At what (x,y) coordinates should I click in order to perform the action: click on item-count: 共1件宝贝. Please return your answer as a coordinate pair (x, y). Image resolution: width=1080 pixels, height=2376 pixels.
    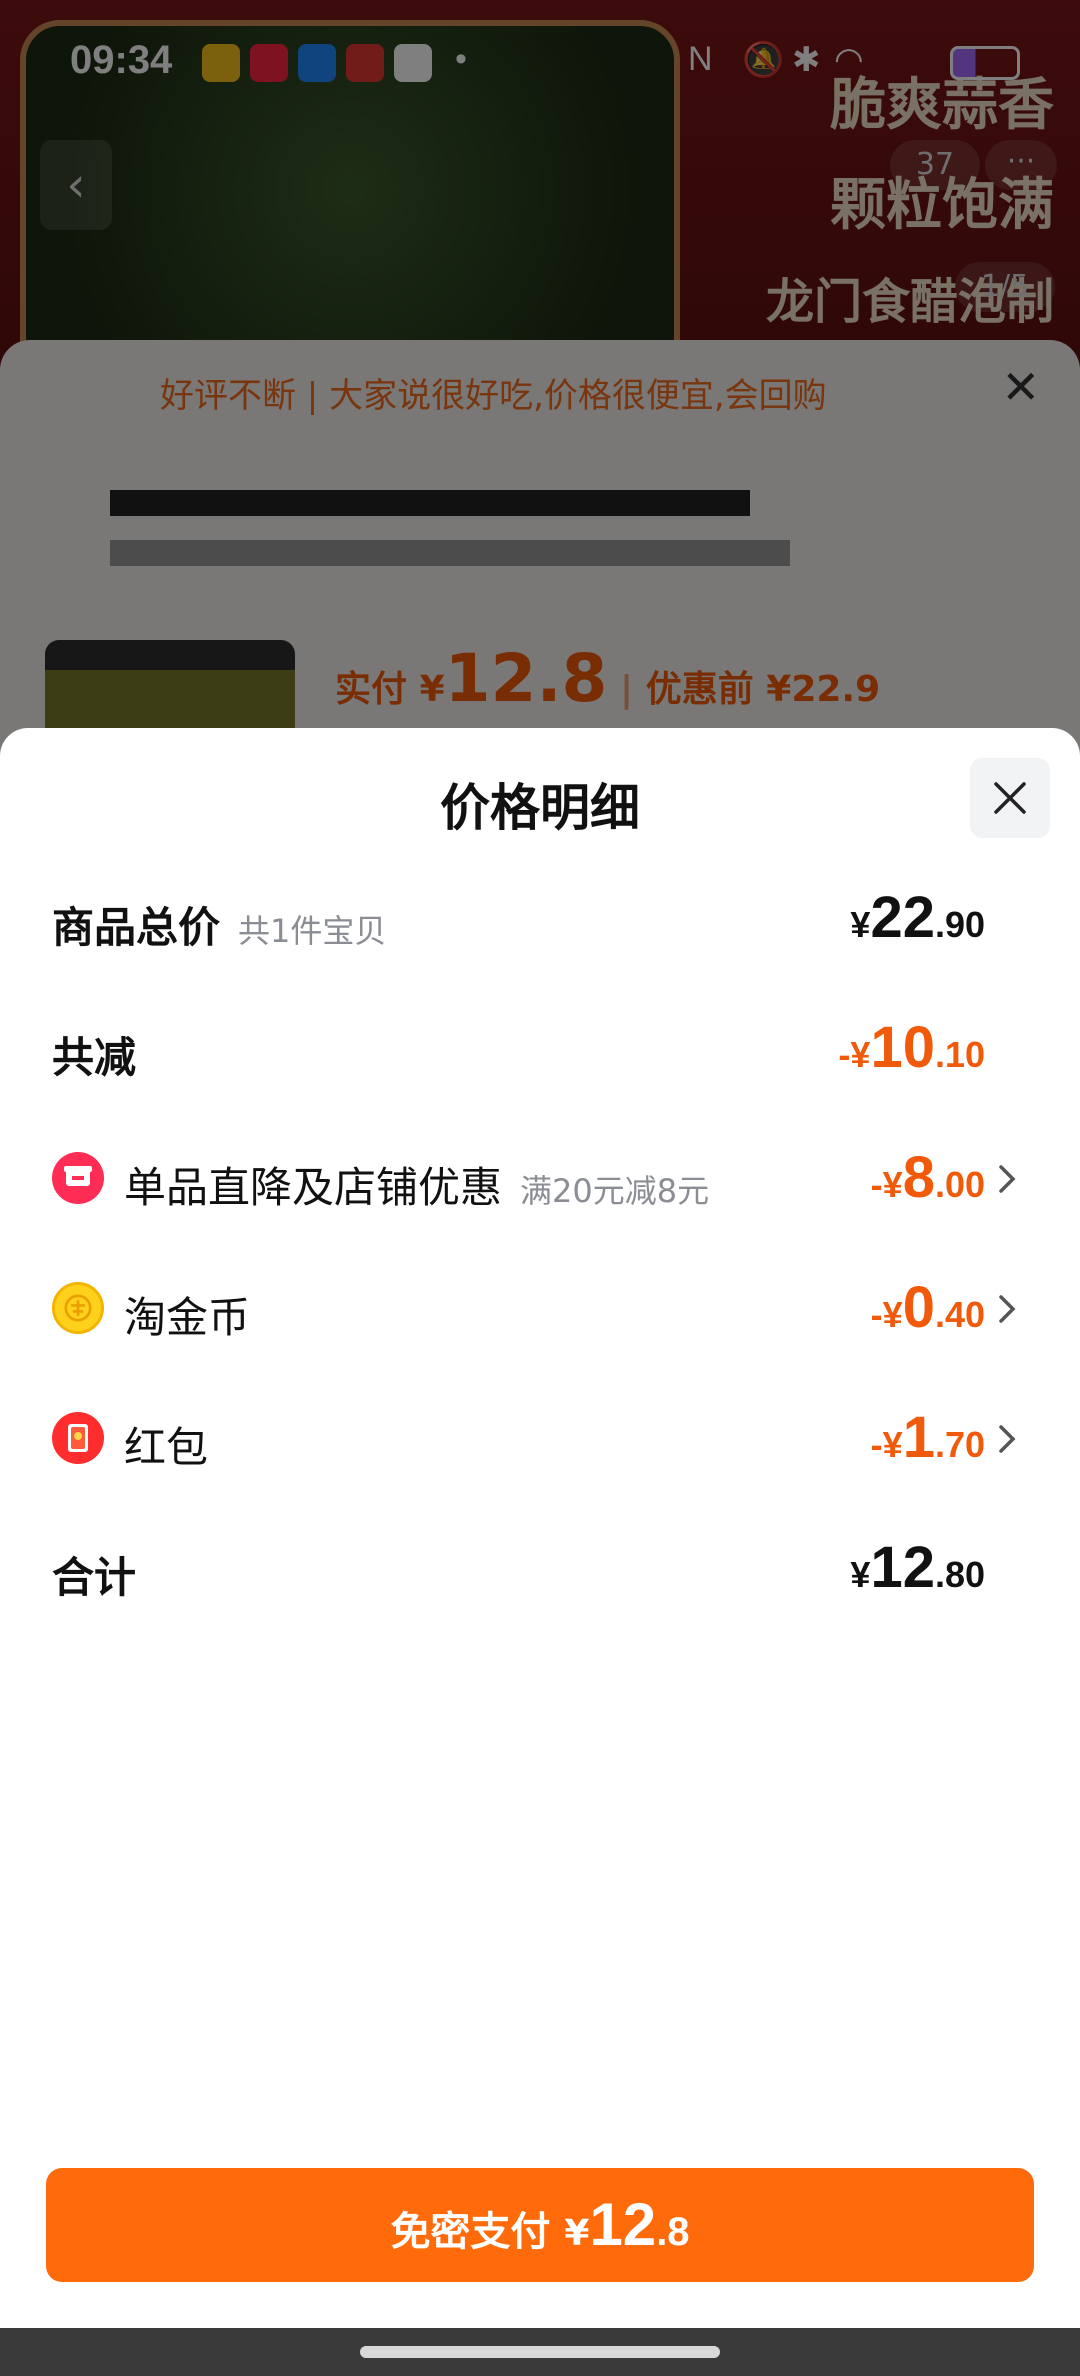
    Looking at the image, I should click on (312, 931).